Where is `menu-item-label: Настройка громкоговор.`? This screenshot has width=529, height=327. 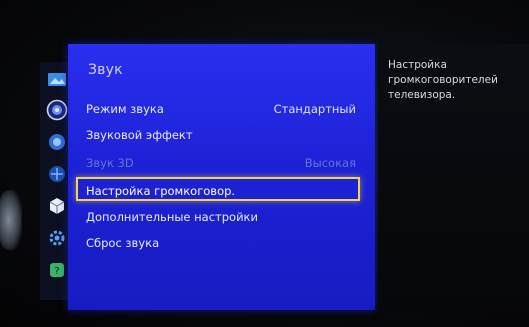
menu-item-label: Настройка громкоговор. is located at coordinates (161, 191).